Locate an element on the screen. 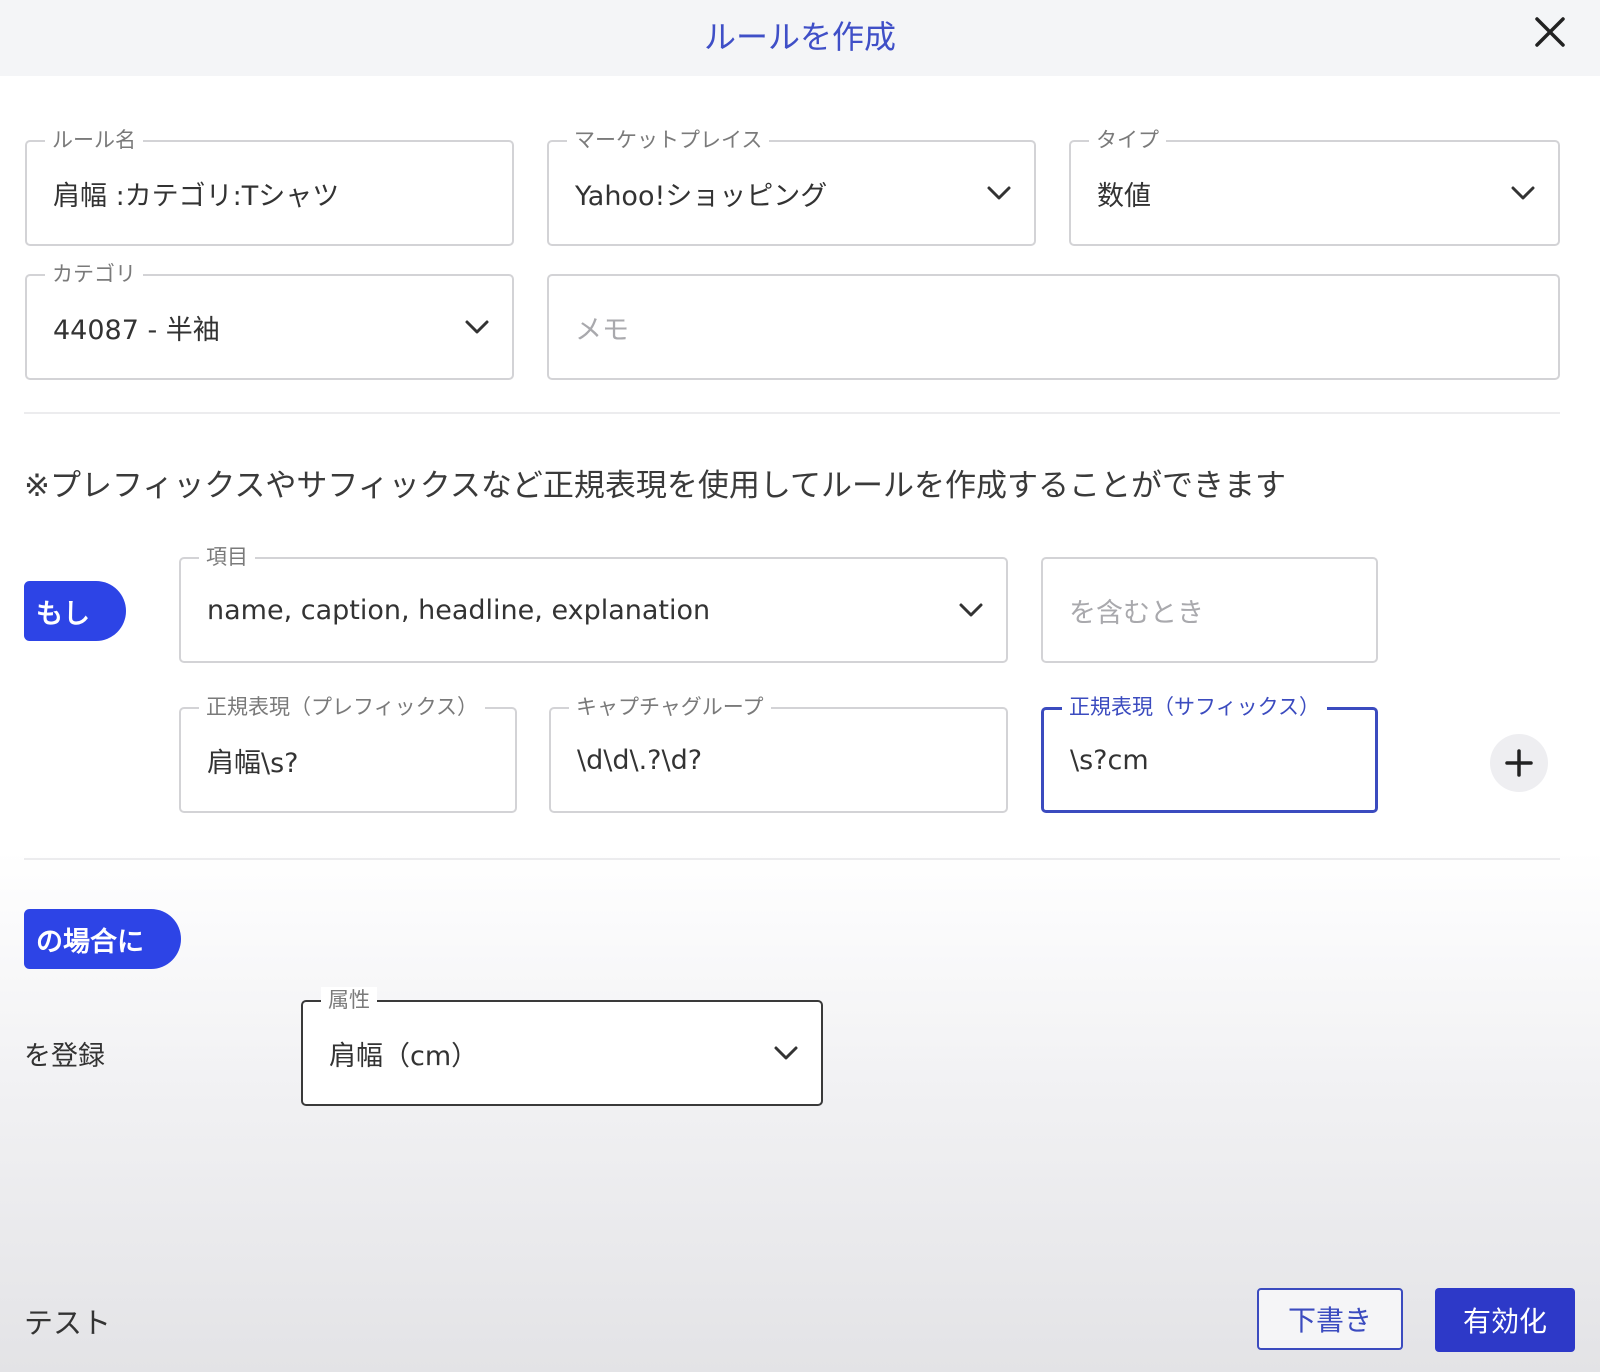 The image size is (1600, 1372). capture-group-value: \d\d\.?\d? is located at coordinates (640, 760).